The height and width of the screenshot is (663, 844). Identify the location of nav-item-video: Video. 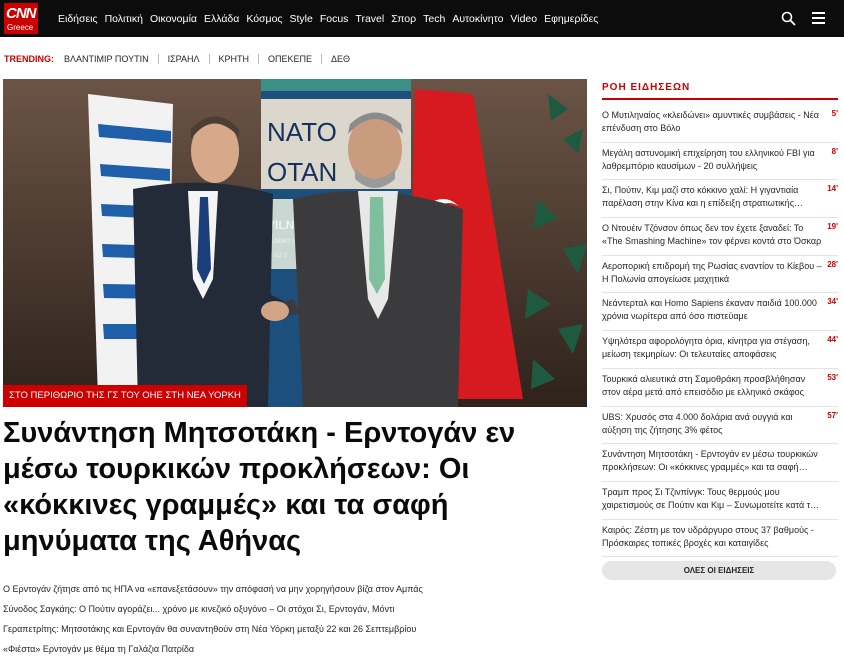
(523, 19).